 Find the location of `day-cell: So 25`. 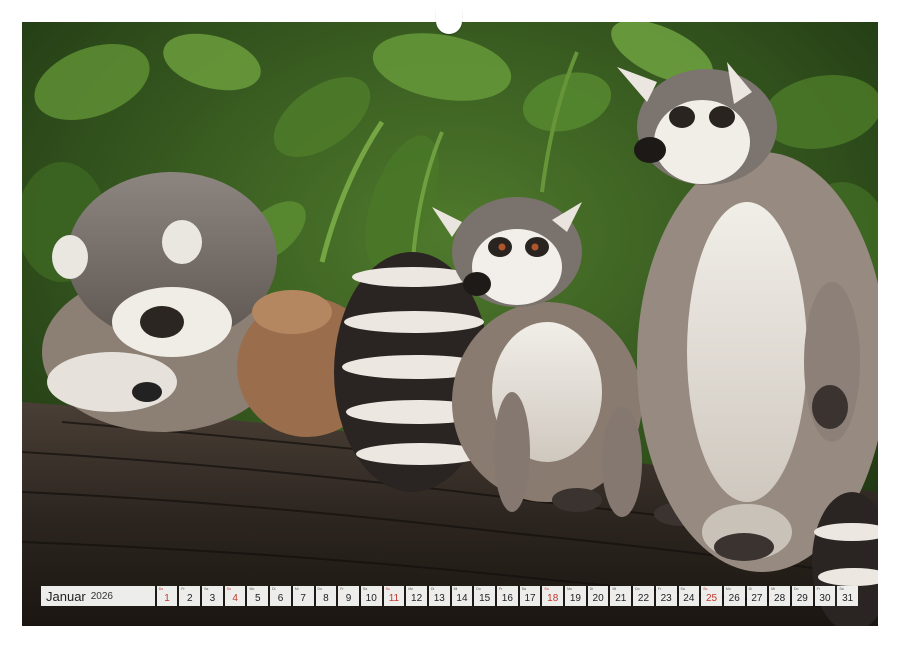

day-cell: So 25 is located at coordinates (711, 596).